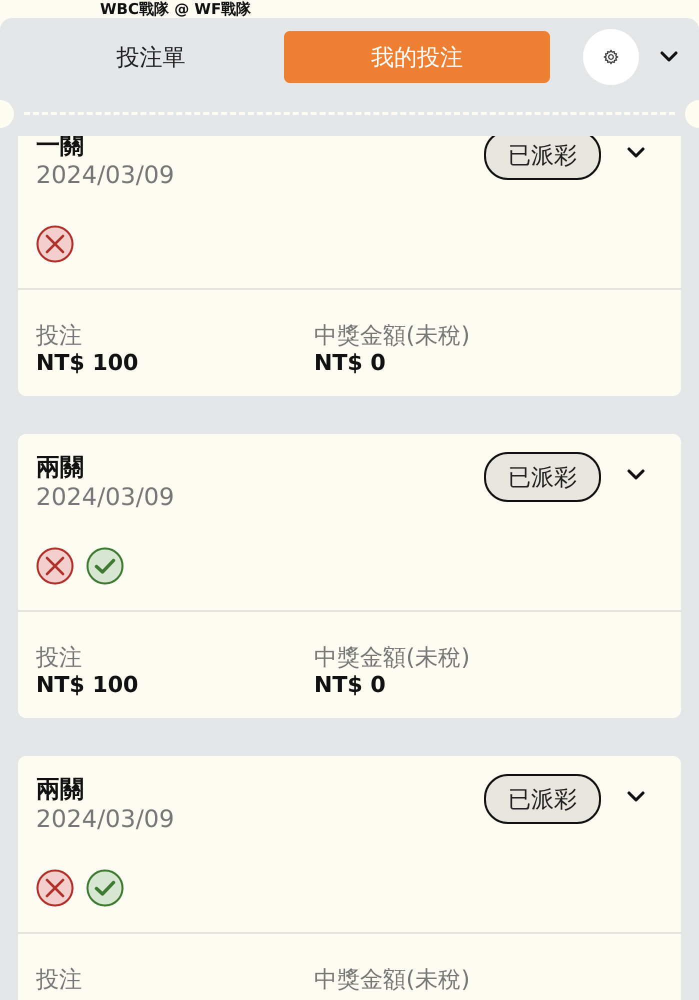 This screenshot has width=699, height=1000. I want to click on settings-icon, so click(611, 57).